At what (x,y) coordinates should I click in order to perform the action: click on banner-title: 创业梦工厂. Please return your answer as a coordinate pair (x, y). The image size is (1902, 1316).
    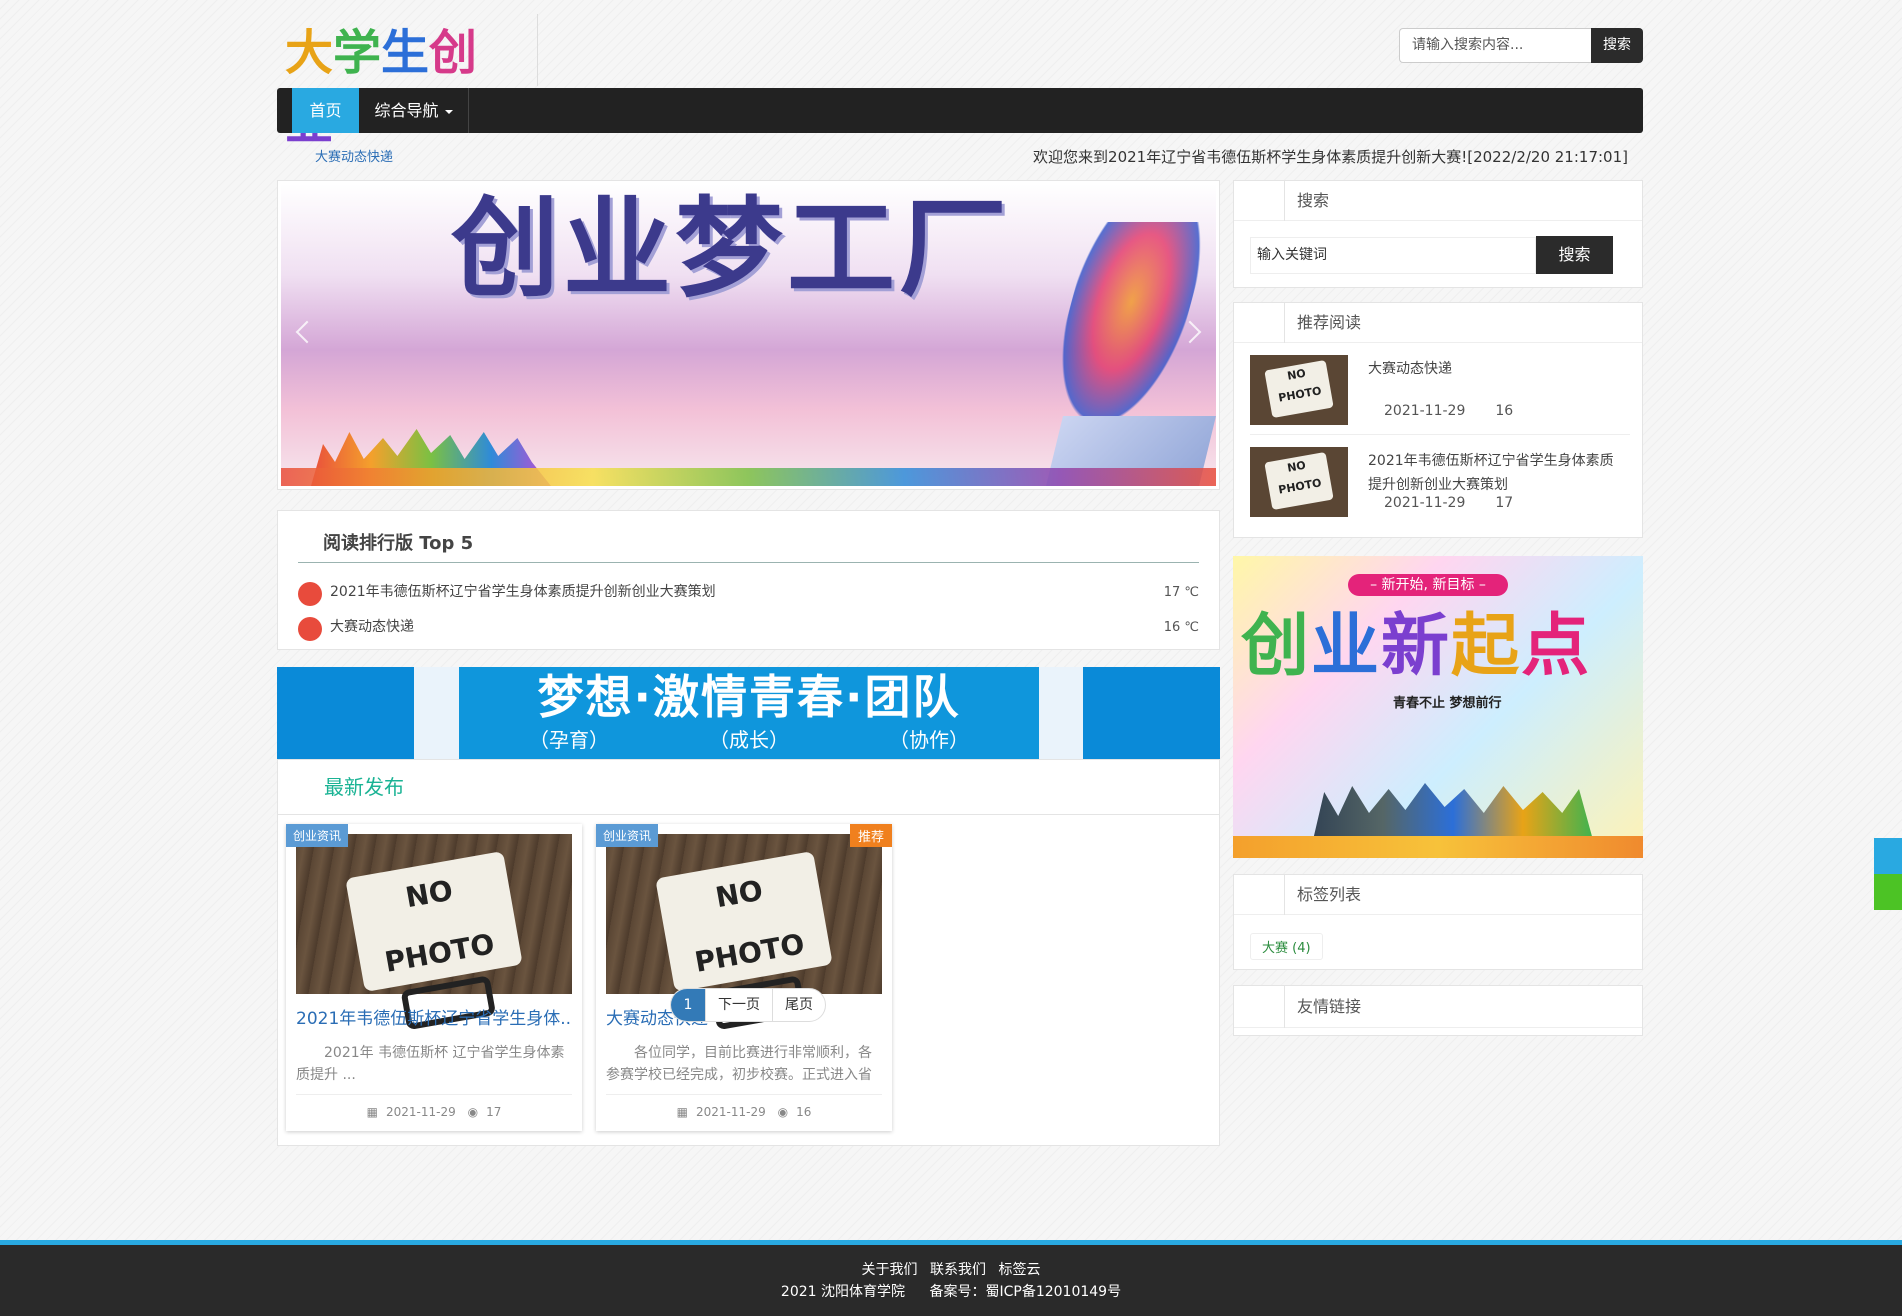
    Looking at the image, I should click on (731, 249).